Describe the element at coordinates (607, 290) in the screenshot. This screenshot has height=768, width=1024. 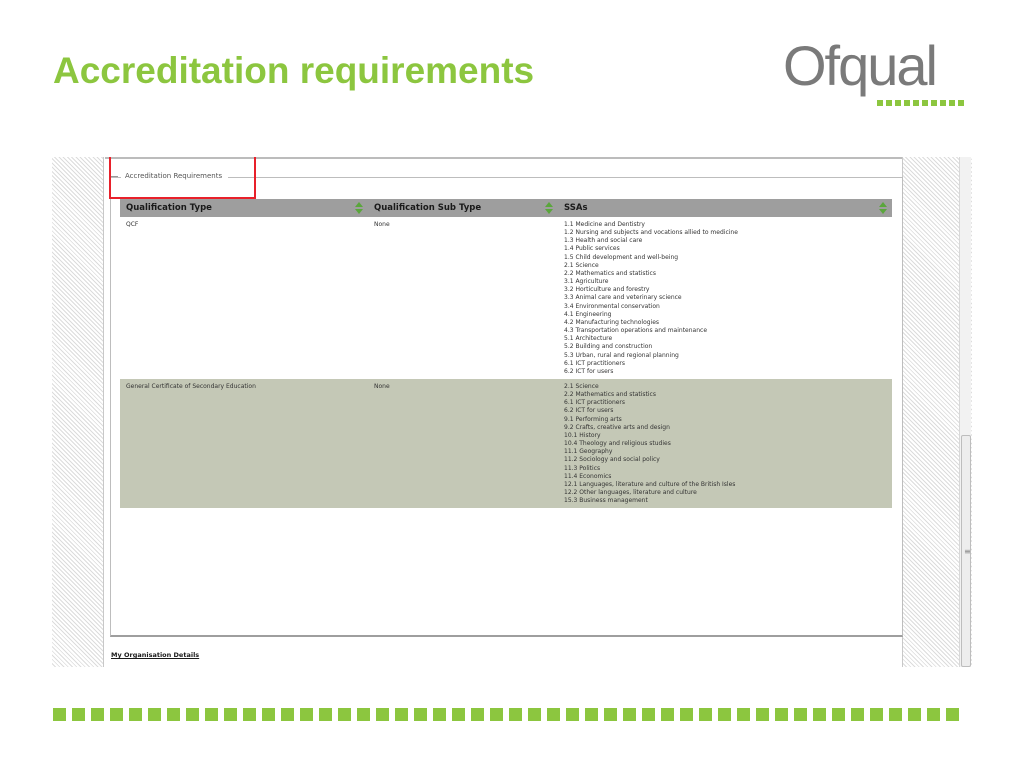
I see `ssa-item: 3.2 Horticulture and forestry` at that location.